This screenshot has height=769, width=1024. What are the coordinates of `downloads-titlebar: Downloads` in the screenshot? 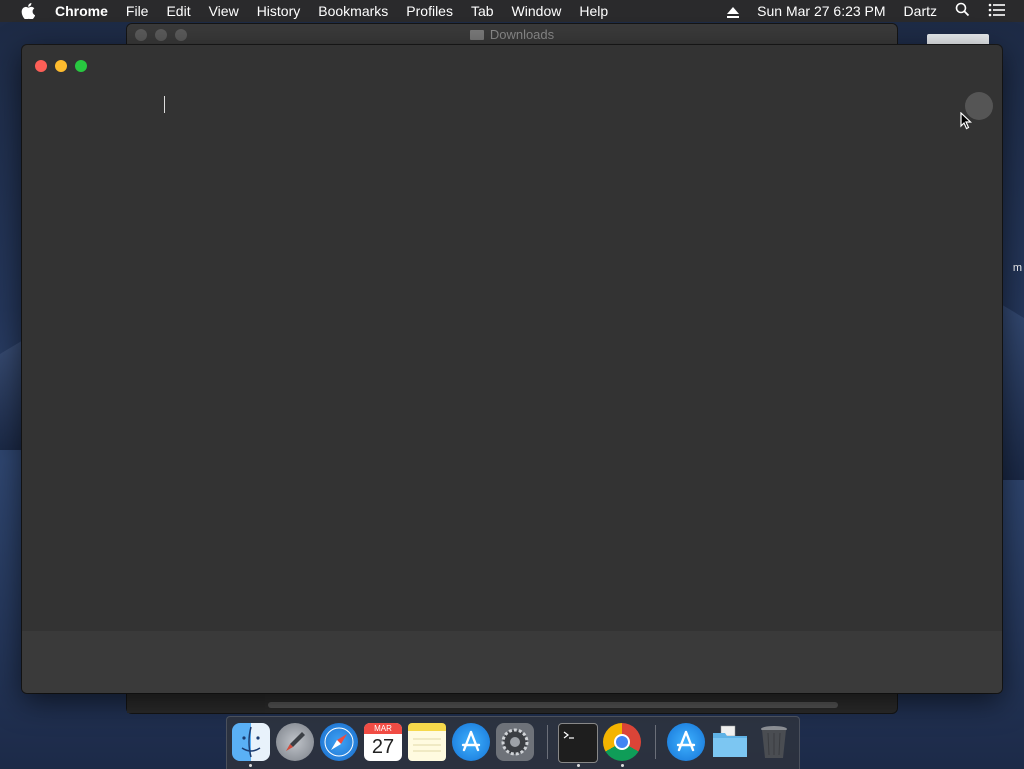 It's located at (512, 35).